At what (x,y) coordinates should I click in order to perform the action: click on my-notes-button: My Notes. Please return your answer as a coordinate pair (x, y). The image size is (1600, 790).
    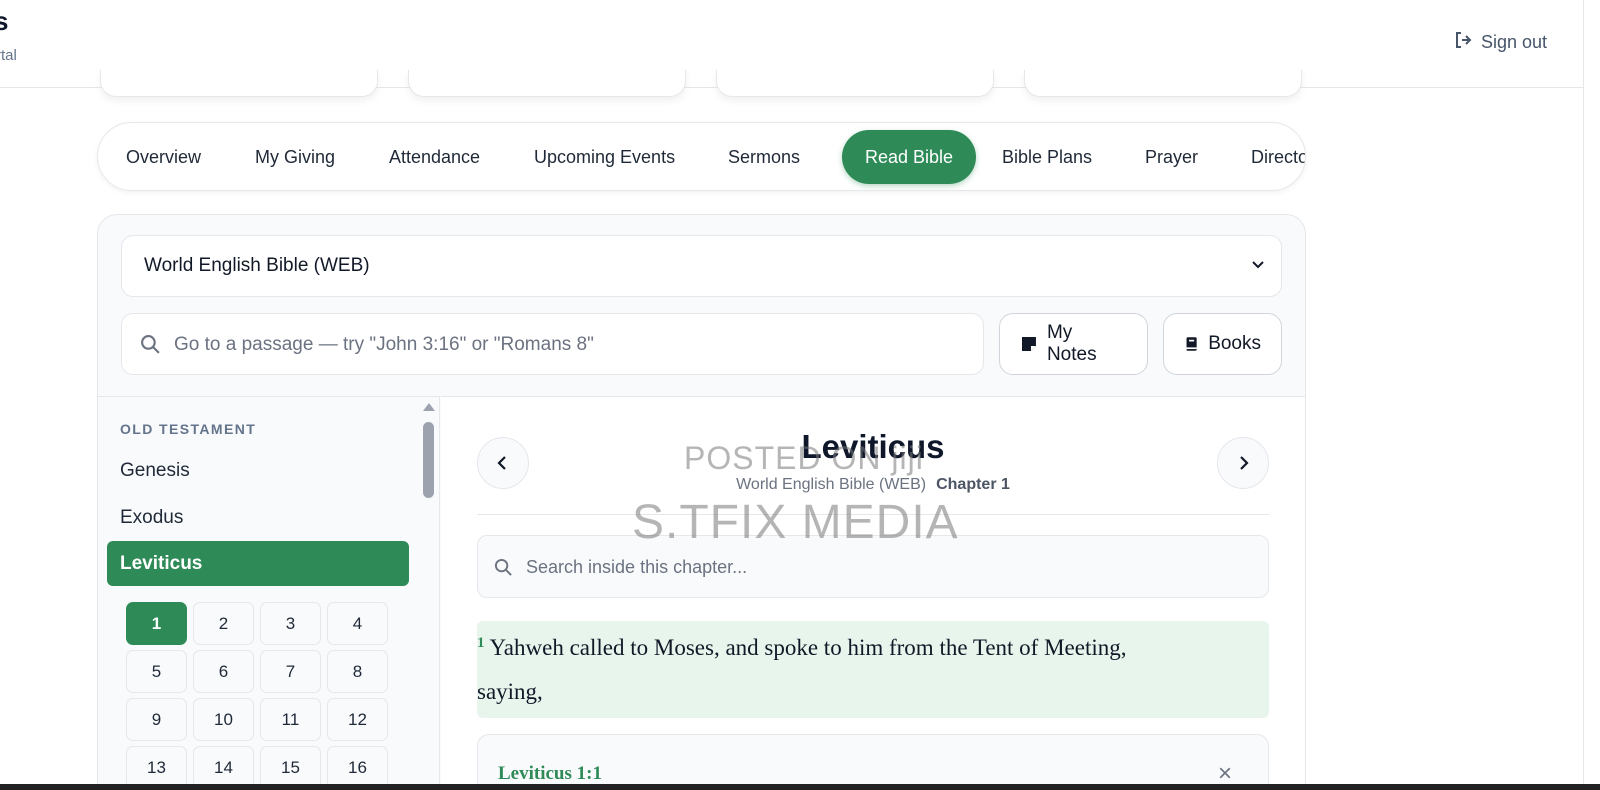
    Looking at the image, I should click on (1073, 344).